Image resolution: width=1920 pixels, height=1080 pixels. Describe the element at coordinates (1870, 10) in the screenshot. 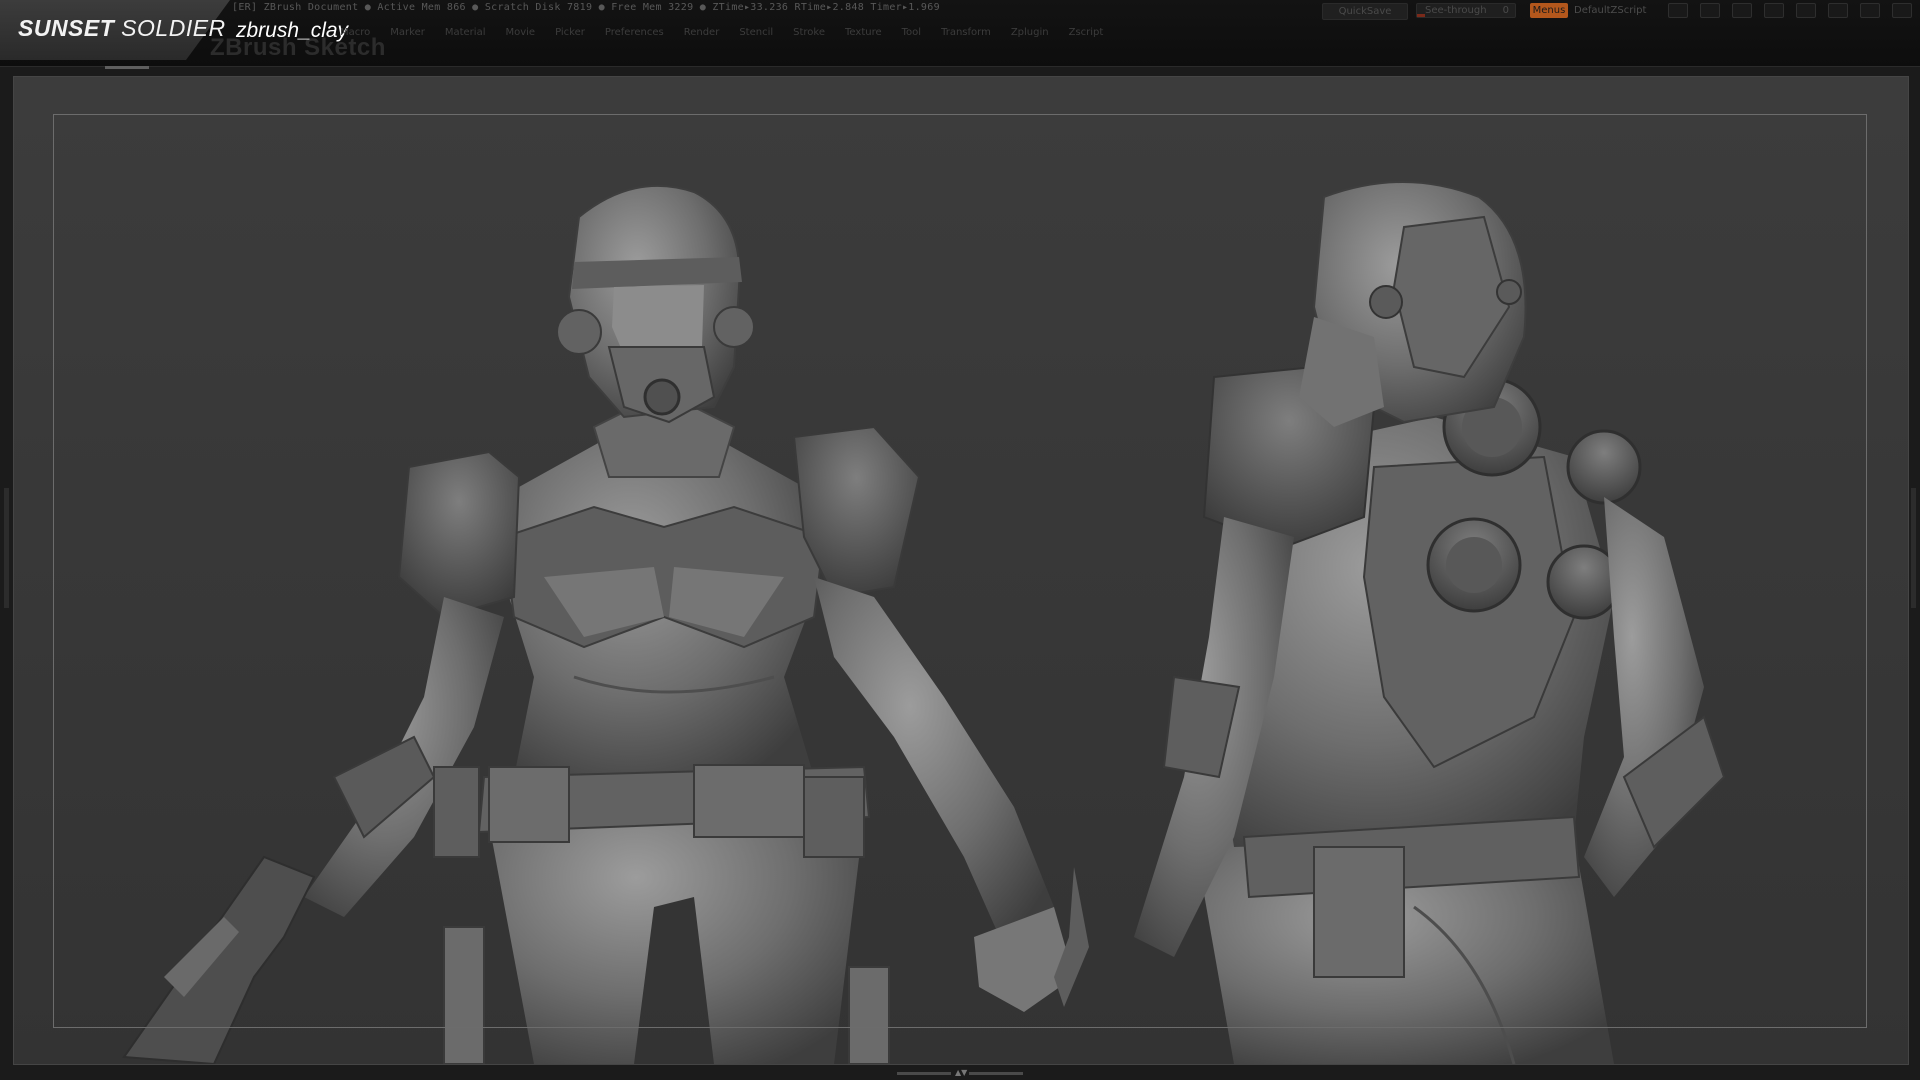

I see `maximize-icon` at that location.